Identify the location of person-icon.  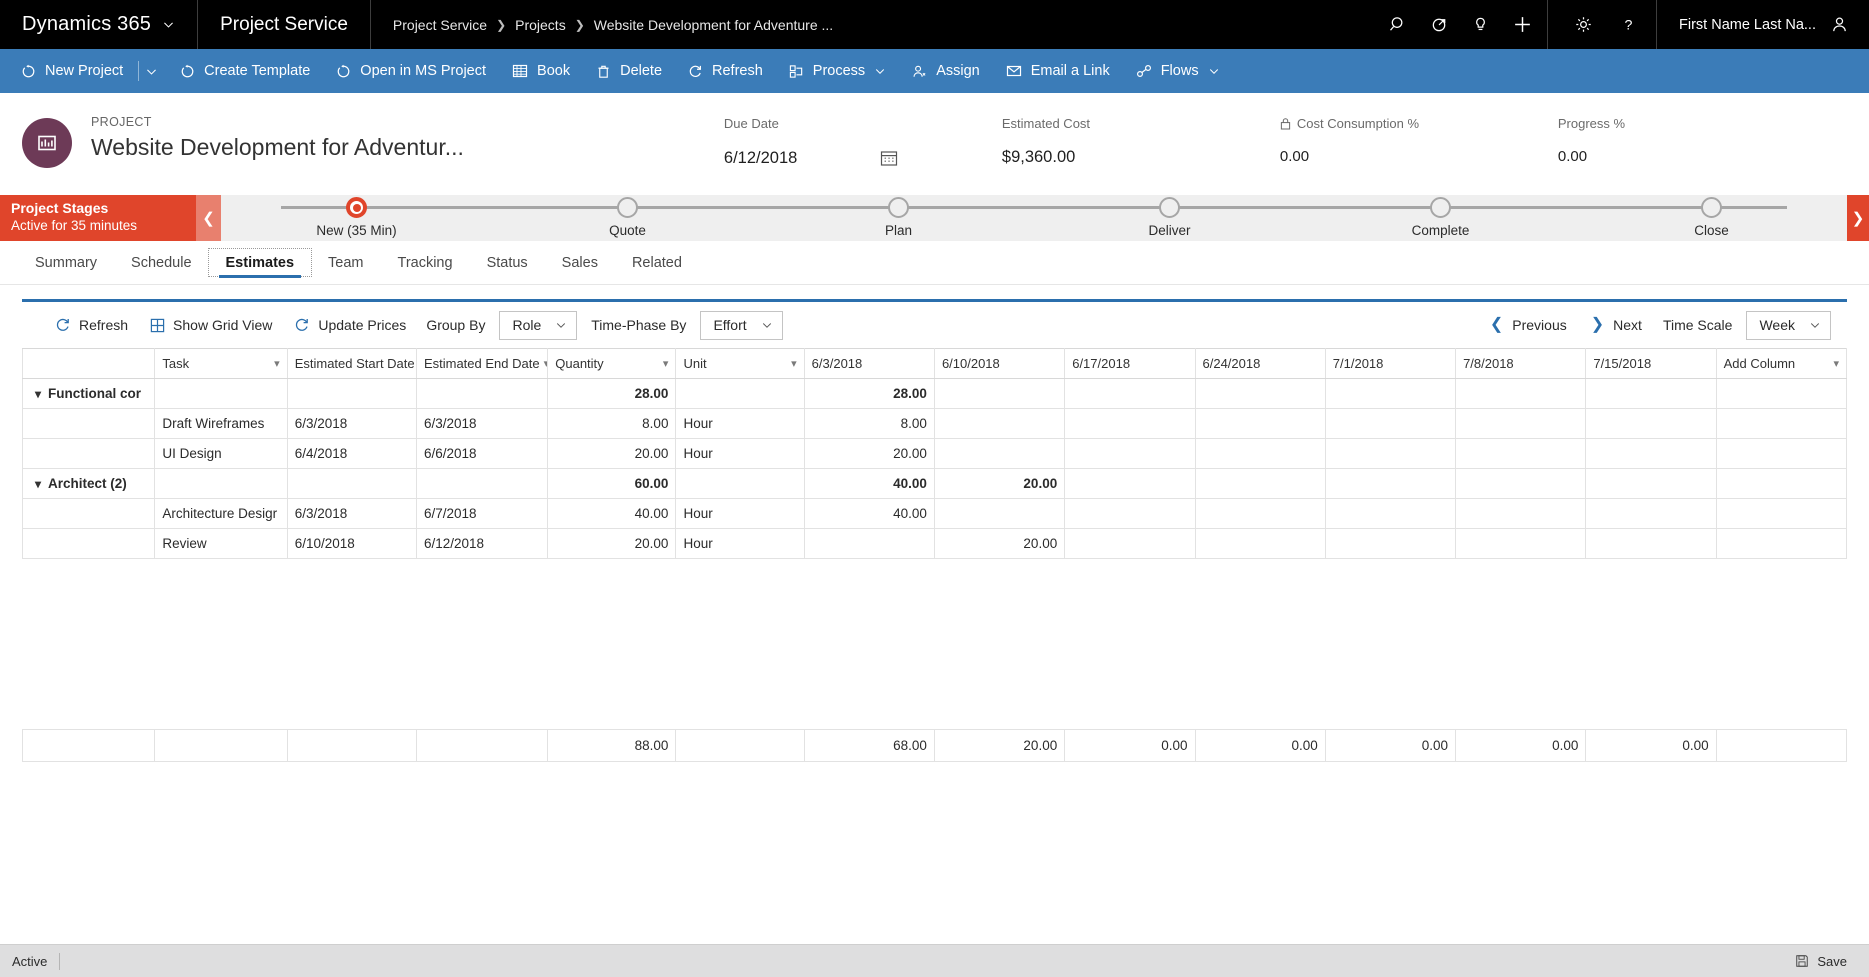
(1839, 24).